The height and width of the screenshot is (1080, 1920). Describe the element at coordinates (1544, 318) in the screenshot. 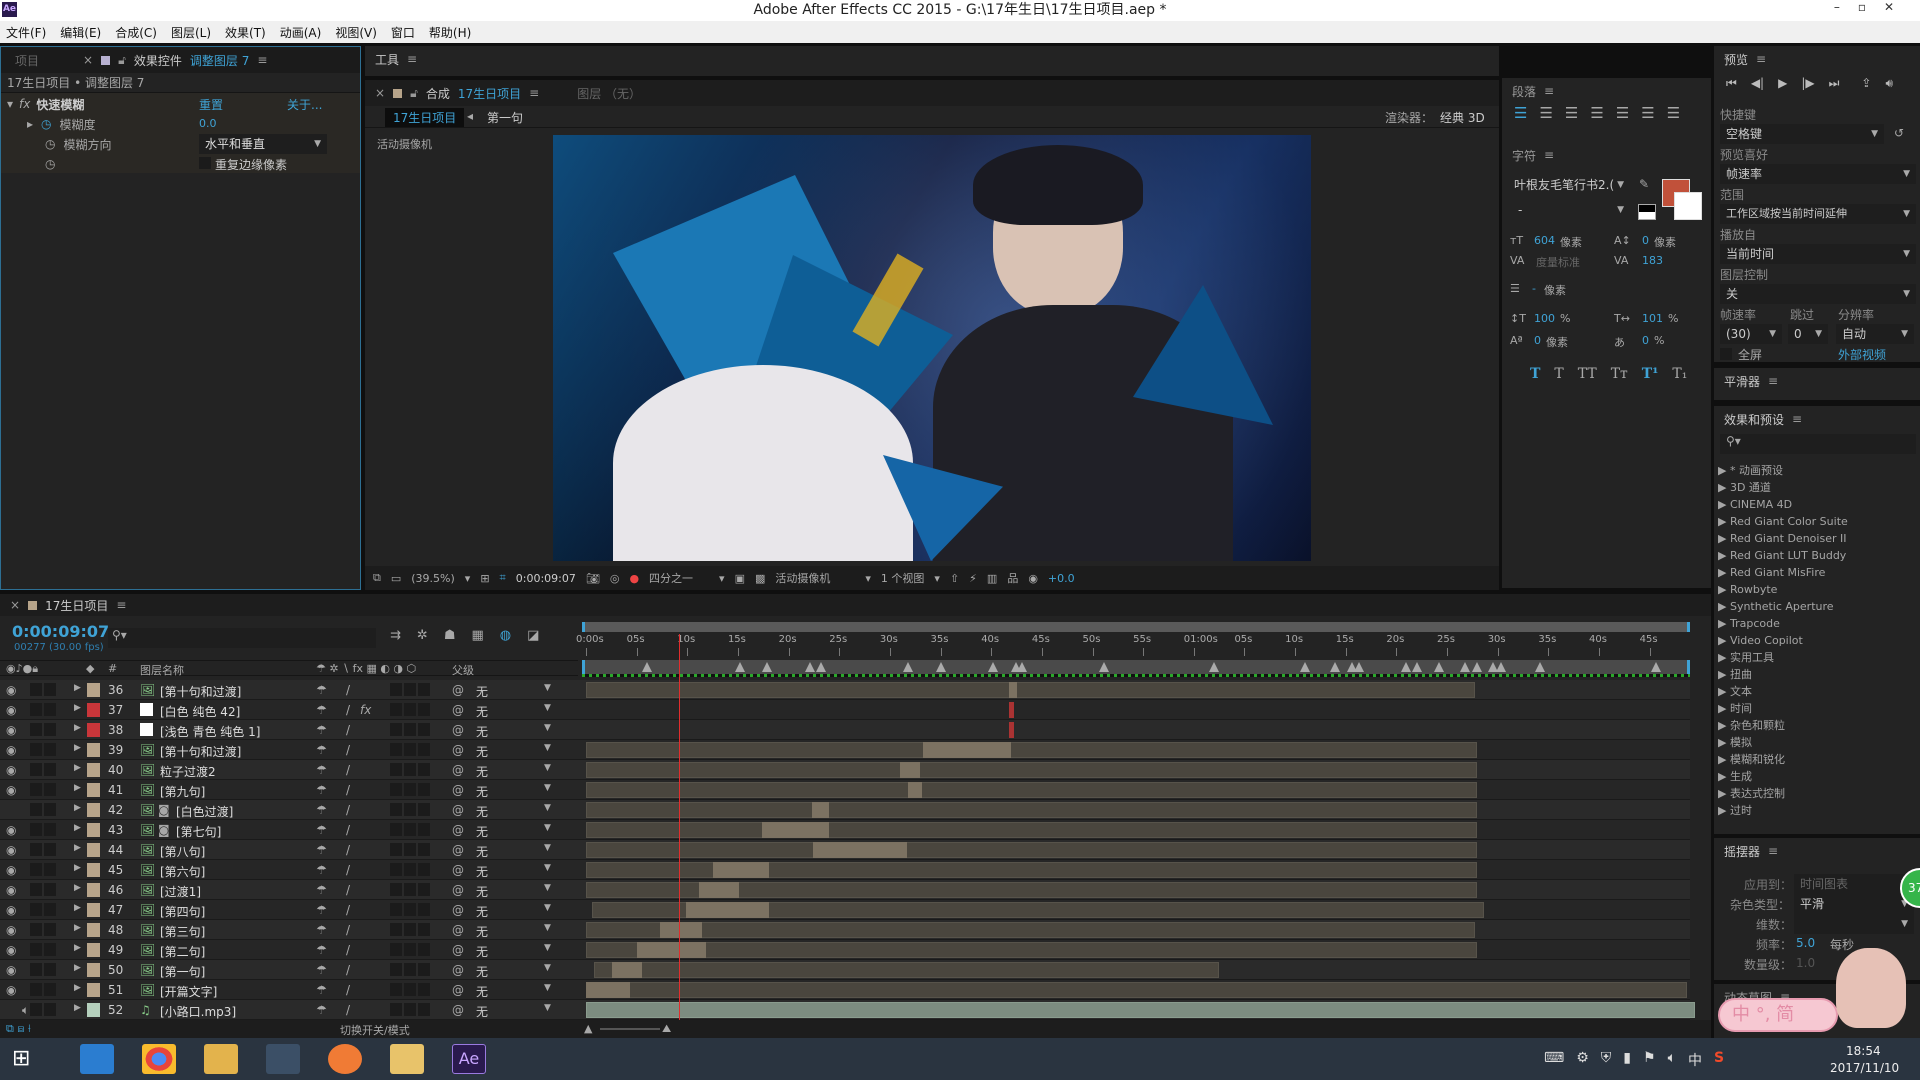

I see `vertical-scale-value: 100` at that location.